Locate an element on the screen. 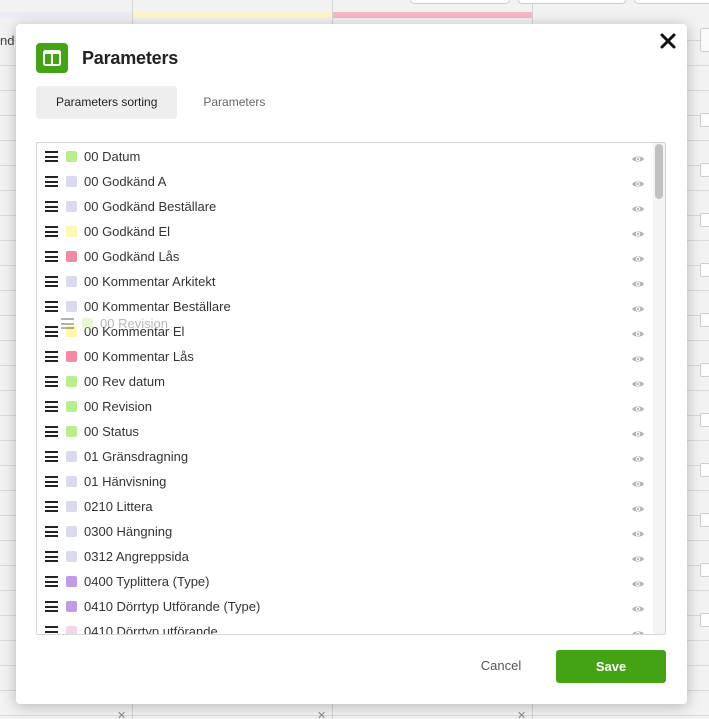  list-item: 0300 Hängning is located at coordinates (345, 531).